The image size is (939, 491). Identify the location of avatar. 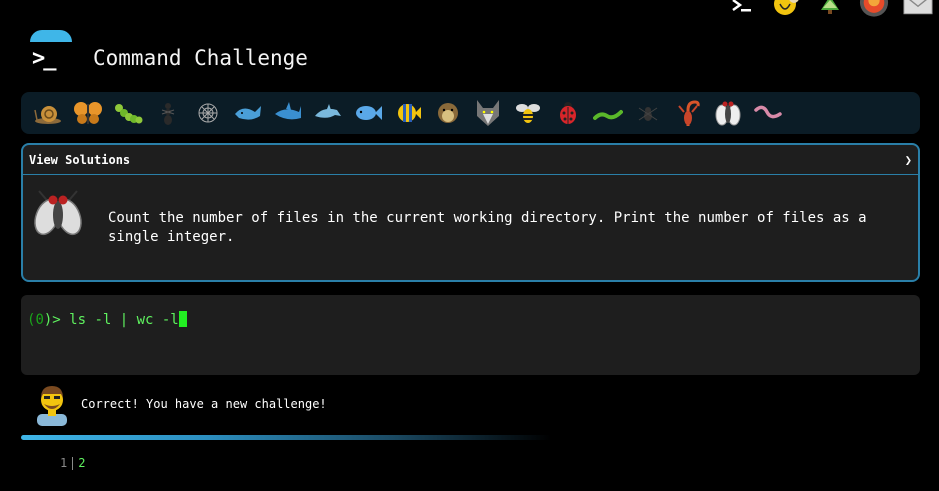
(52, 406).